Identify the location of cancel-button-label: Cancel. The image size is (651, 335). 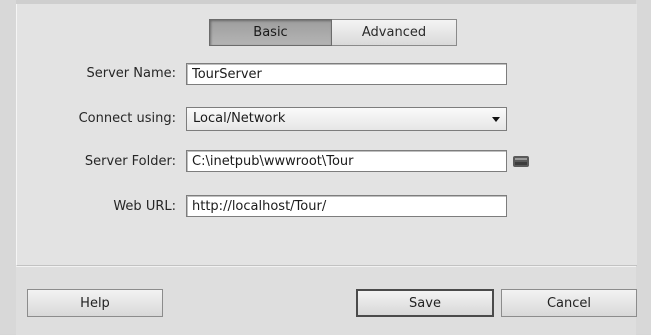
(569, 303).